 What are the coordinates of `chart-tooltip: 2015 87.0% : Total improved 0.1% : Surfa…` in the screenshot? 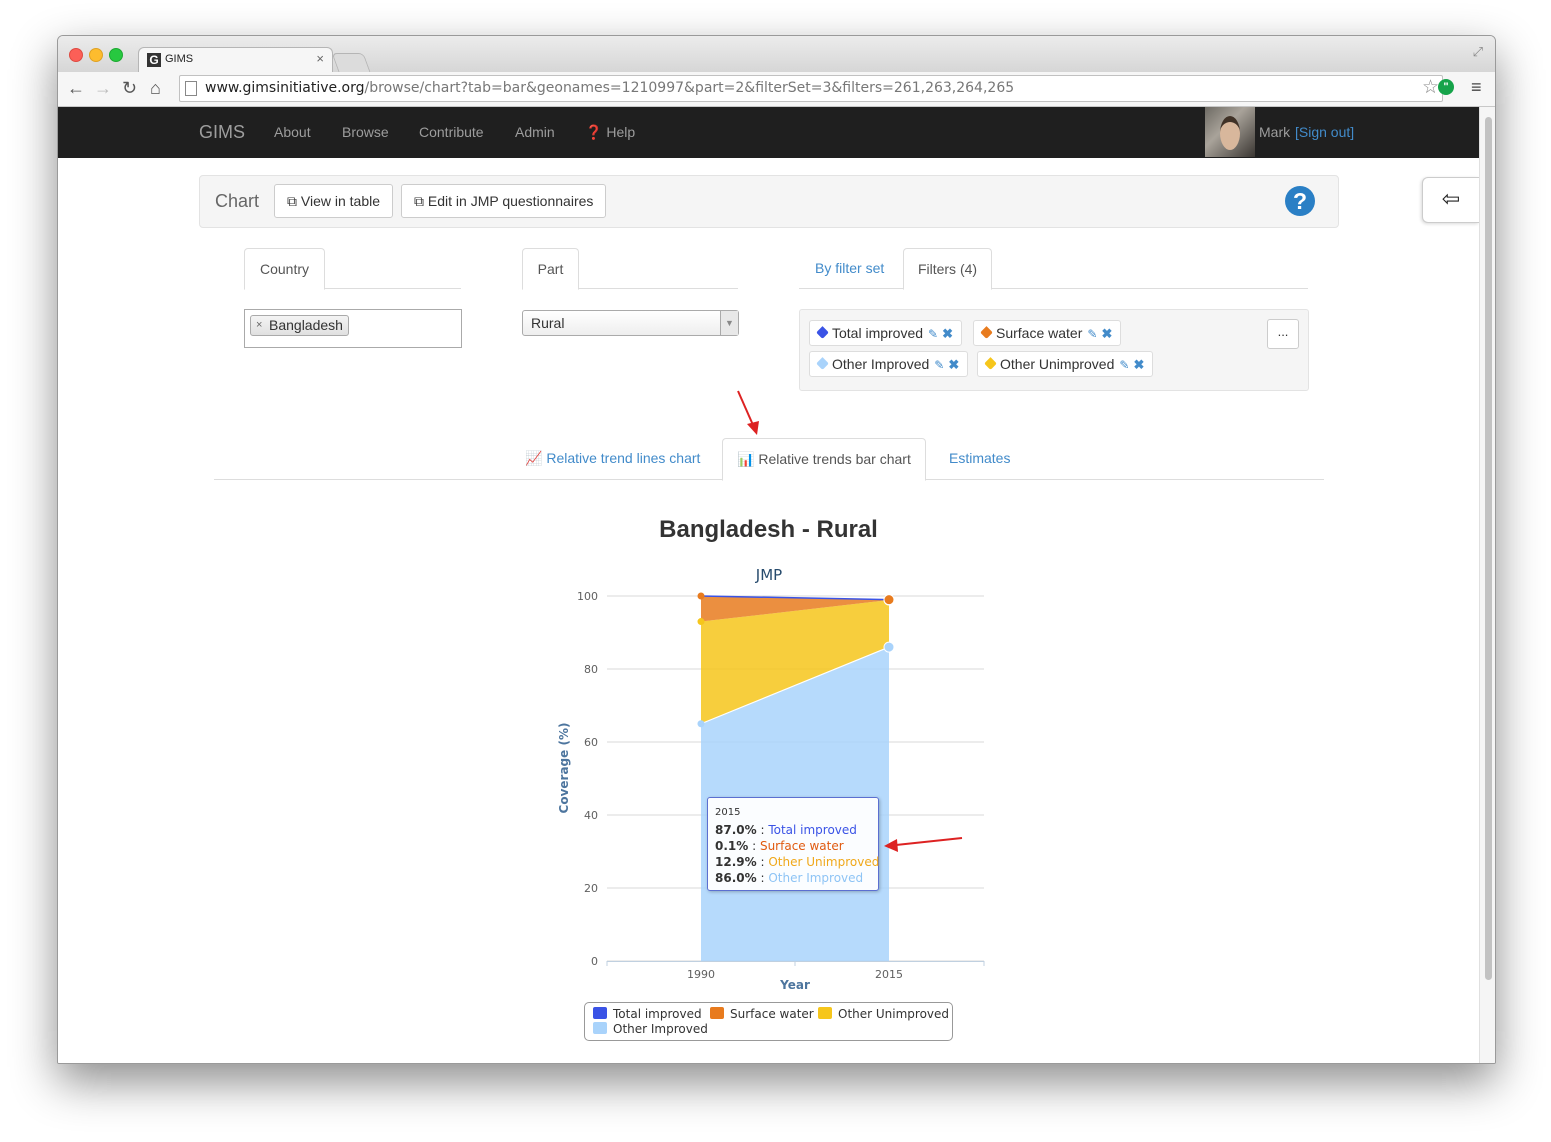 It's located at (793, 844).